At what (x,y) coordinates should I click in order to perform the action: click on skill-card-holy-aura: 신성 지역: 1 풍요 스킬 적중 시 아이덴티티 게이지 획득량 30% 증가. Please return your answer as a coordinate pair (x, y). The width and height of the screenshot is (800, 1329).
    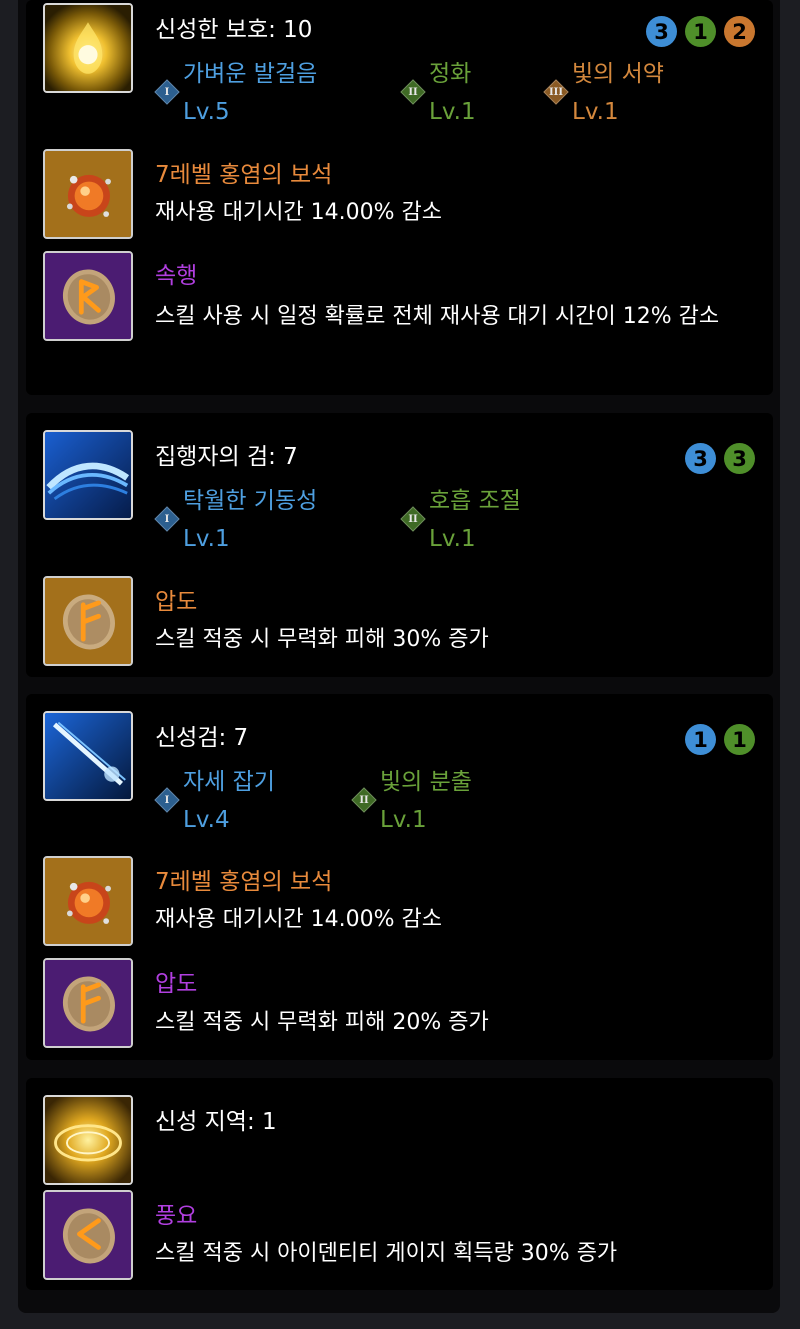
    Looking at the image, I should click on (399, 1184).